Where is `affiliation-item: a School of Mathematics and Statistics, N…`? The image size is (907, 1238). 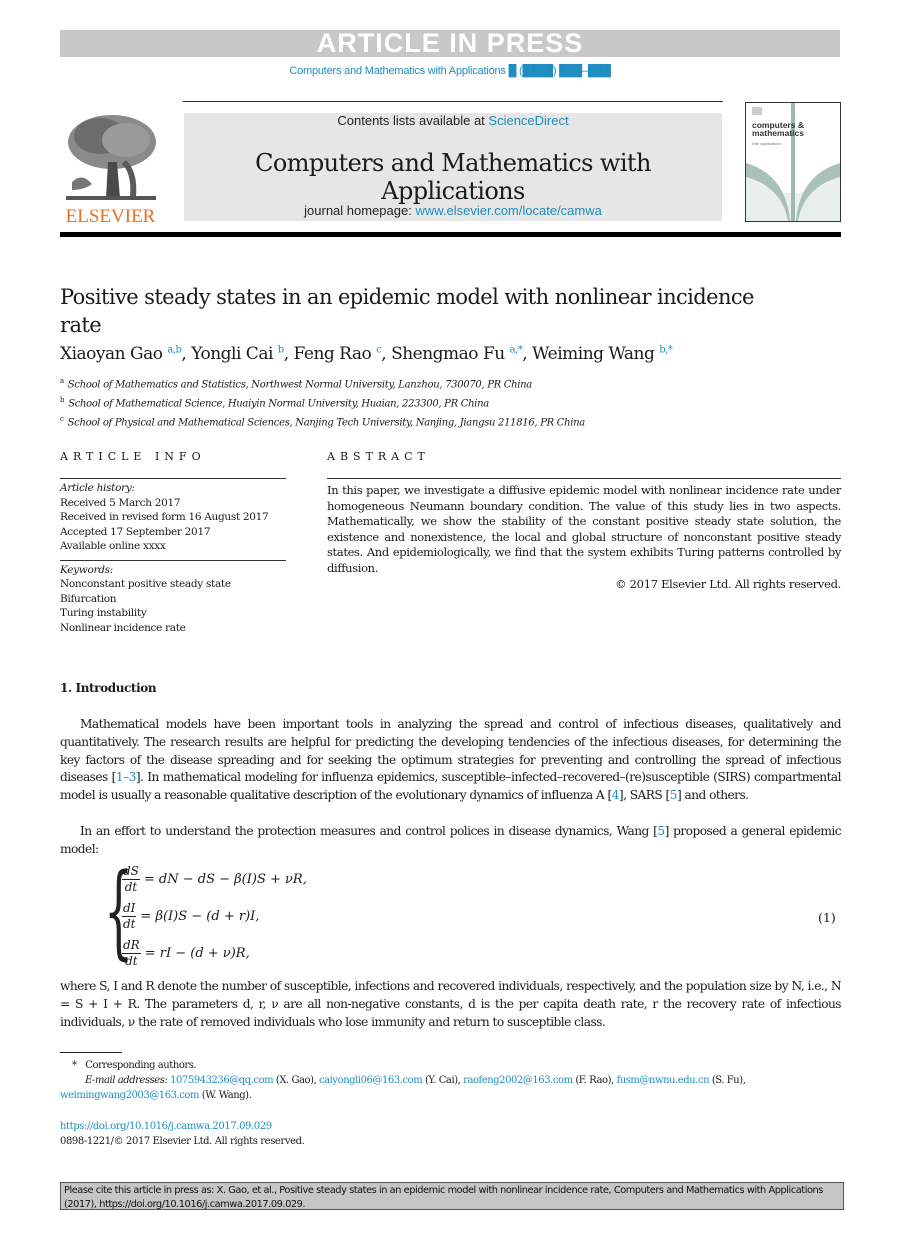
affiliation-item: a School of Mathematics and Statistics, N… is located at coordinates (450, 383).